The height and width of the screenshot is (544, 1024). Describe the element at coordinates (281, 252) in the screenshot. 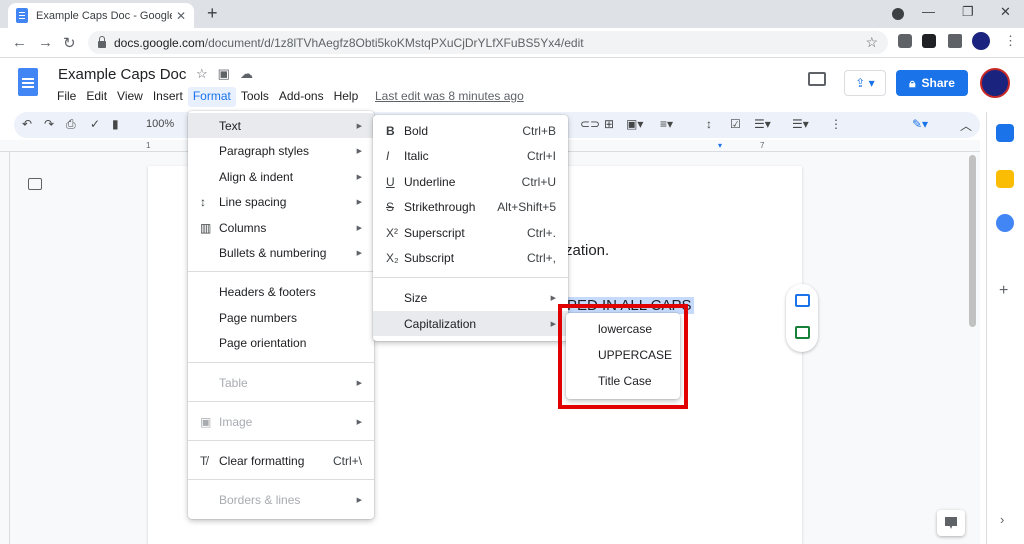

I see `format-bullets-item: Bullets & numbering ▶` at that location.